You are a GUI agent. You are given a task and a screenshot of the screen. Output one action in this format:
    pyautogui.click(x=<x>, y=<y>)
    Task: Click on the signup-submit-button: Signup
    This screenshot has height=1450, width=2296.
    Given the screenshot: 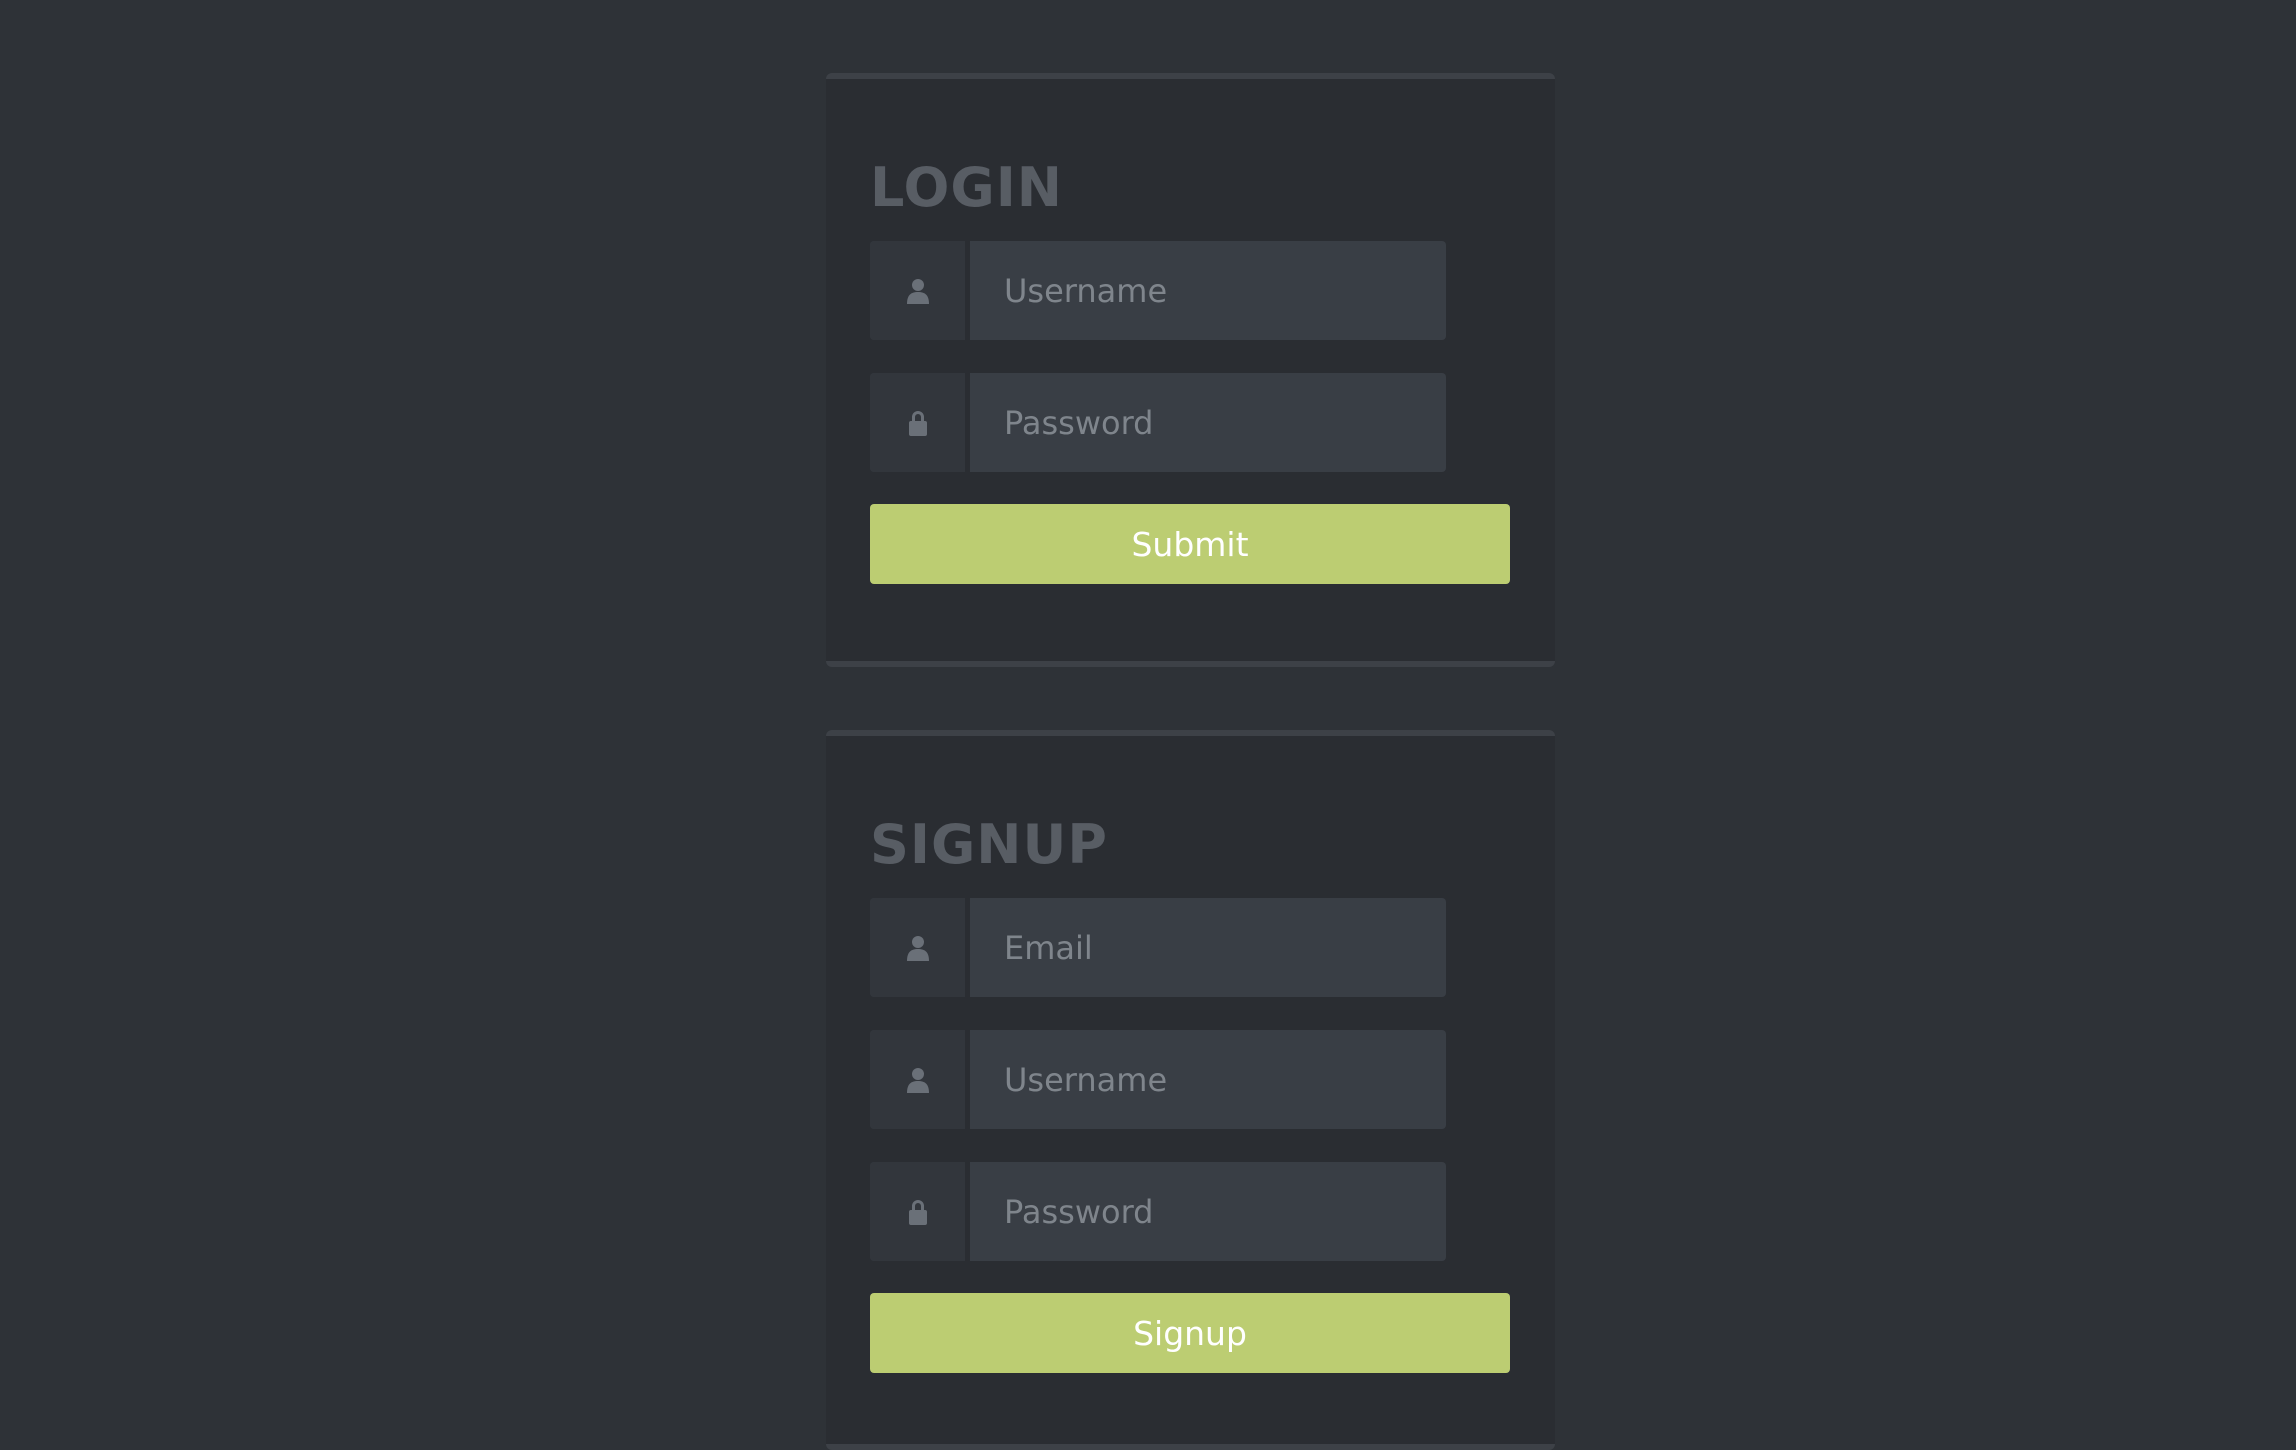 What is the action you would take?
    pyautogui.click(x=1190, y=1333)
    